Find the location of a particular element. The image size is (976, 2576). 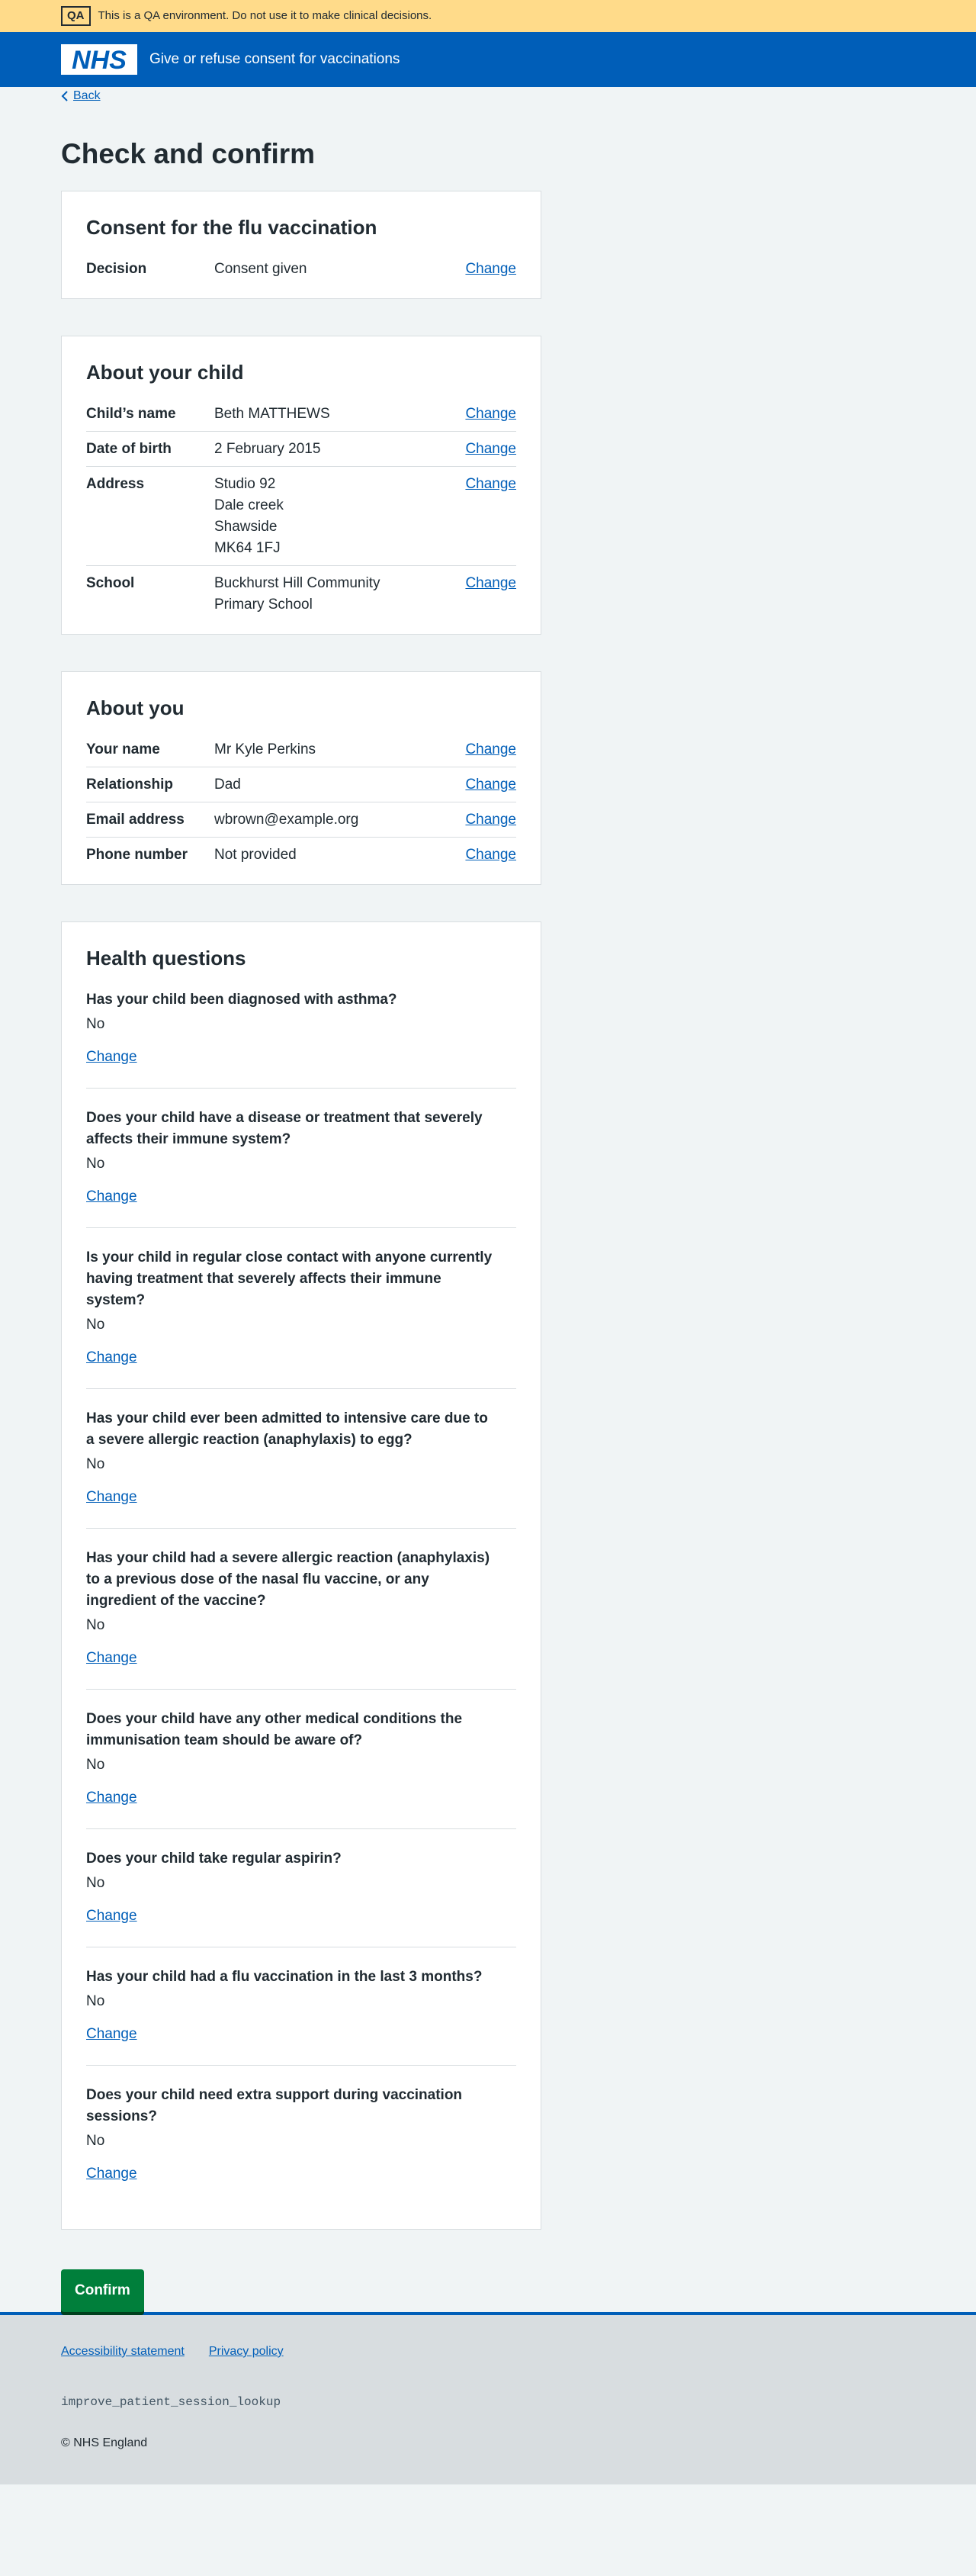

summary-key: Decision is located at coordinates (116, 269).